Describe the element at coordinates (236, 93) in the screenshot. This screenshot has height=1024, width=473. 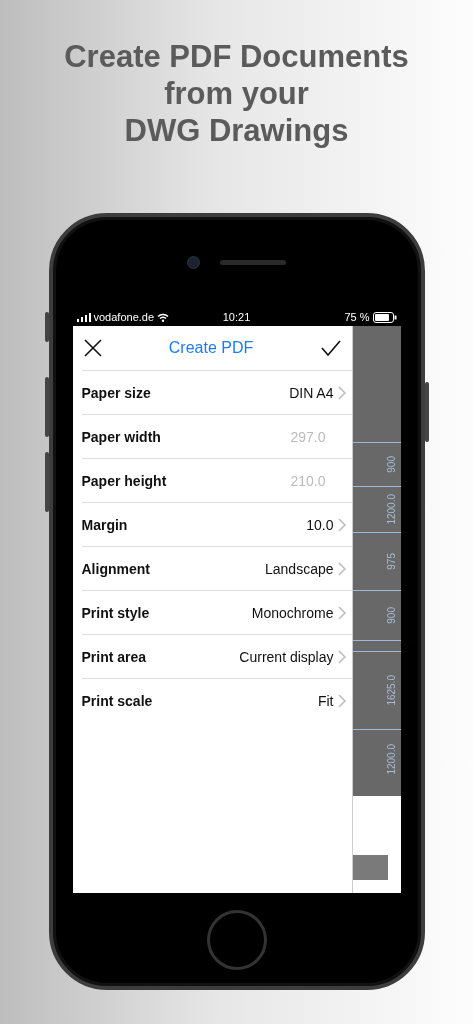
I see `headline: from your` at that location.